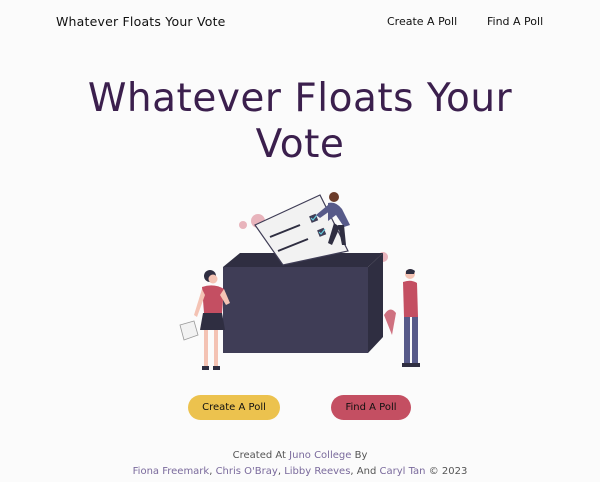 Image resolution: width=600 pixels, height=482 pixels. I want to click on footer-copyright: © 2023, so click(448, 471).